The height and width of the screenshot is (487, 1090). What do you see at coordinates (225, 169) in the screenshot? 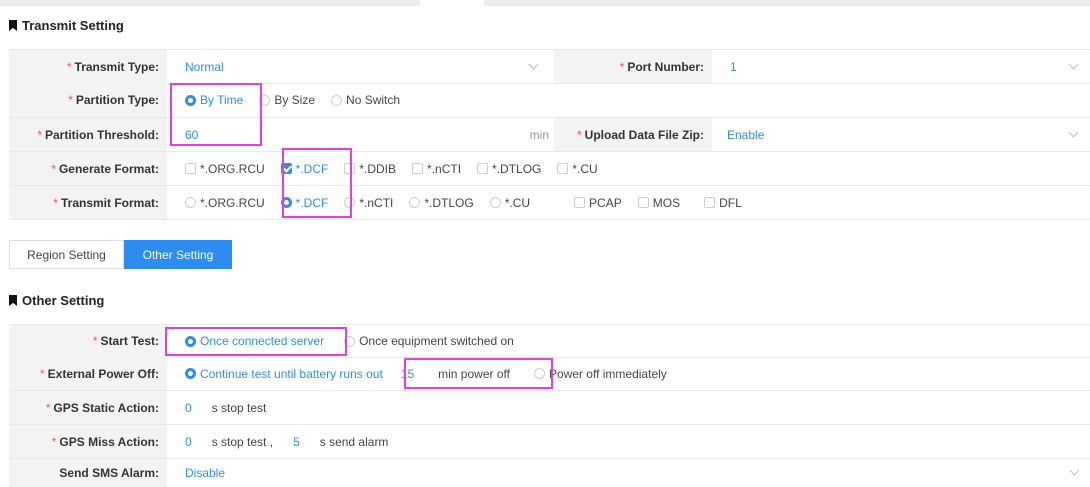
I see `checkbox-org-rcu: *.ORG.RCU` at bounding box center [225, 169].